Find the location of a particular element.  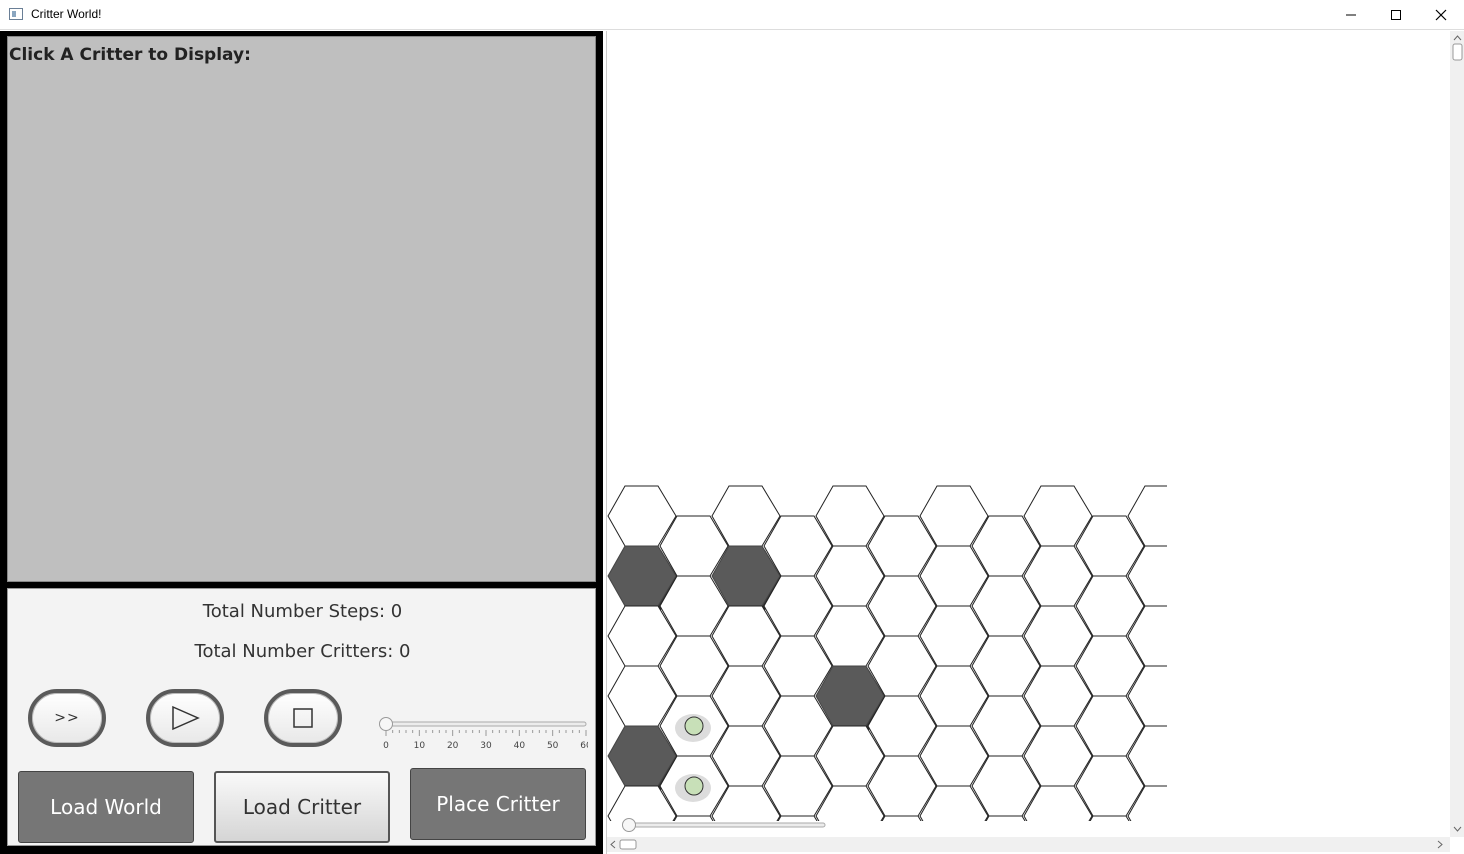

maximize-button is located at coordinates (1396, 15).